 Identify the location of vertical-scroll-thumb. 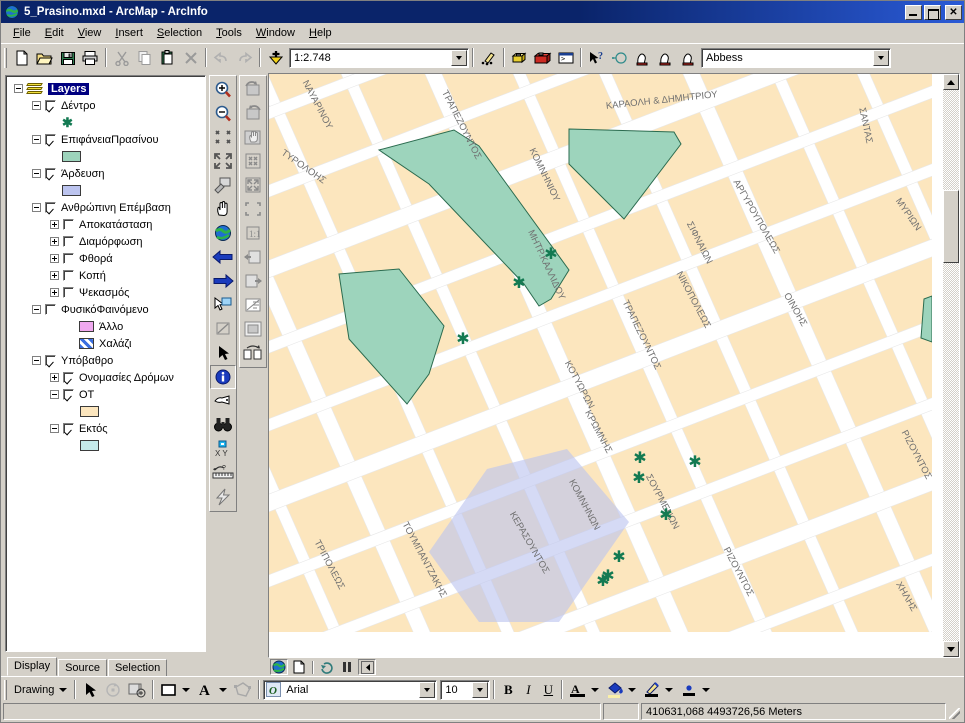
(951, 226).